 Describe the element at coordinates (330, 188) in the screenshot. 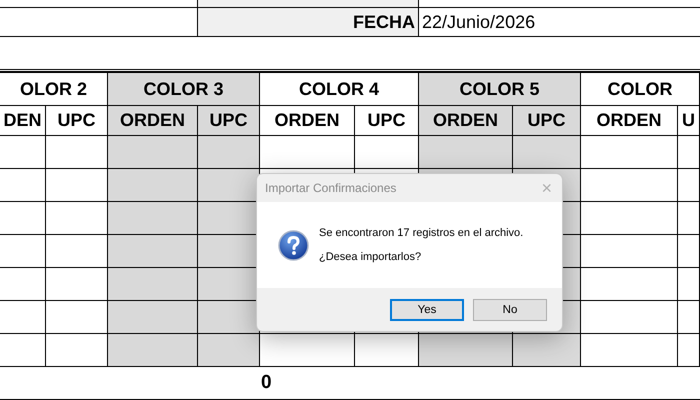

I see `dialog-title: Importar Confirmaciones` at that location.